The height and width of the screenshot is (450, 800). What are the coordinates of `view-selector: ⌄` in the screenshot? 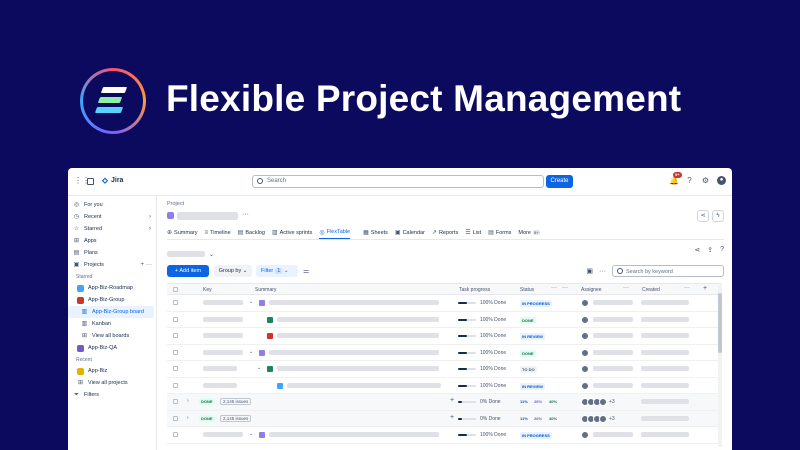 It's located at (190, 254).